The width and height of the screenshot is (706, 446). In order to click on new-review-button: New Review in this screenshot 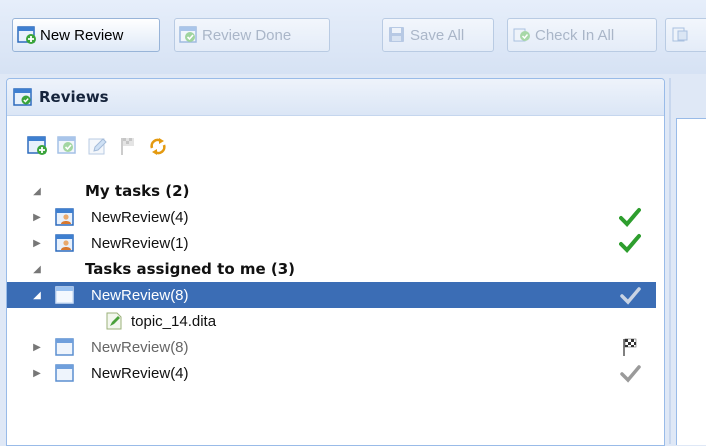, I will do `click(86, 35)`.